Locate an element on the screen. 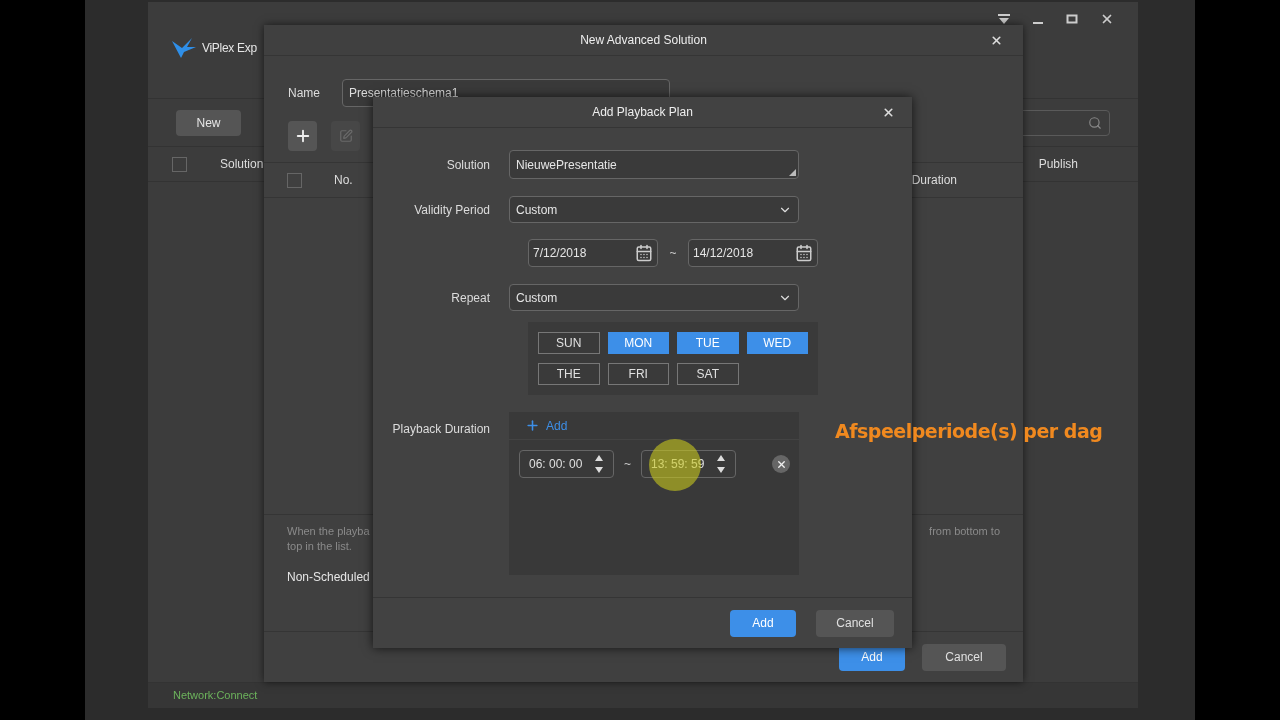  repeat-dropdown: Custom is located at coordinates (654, 297).